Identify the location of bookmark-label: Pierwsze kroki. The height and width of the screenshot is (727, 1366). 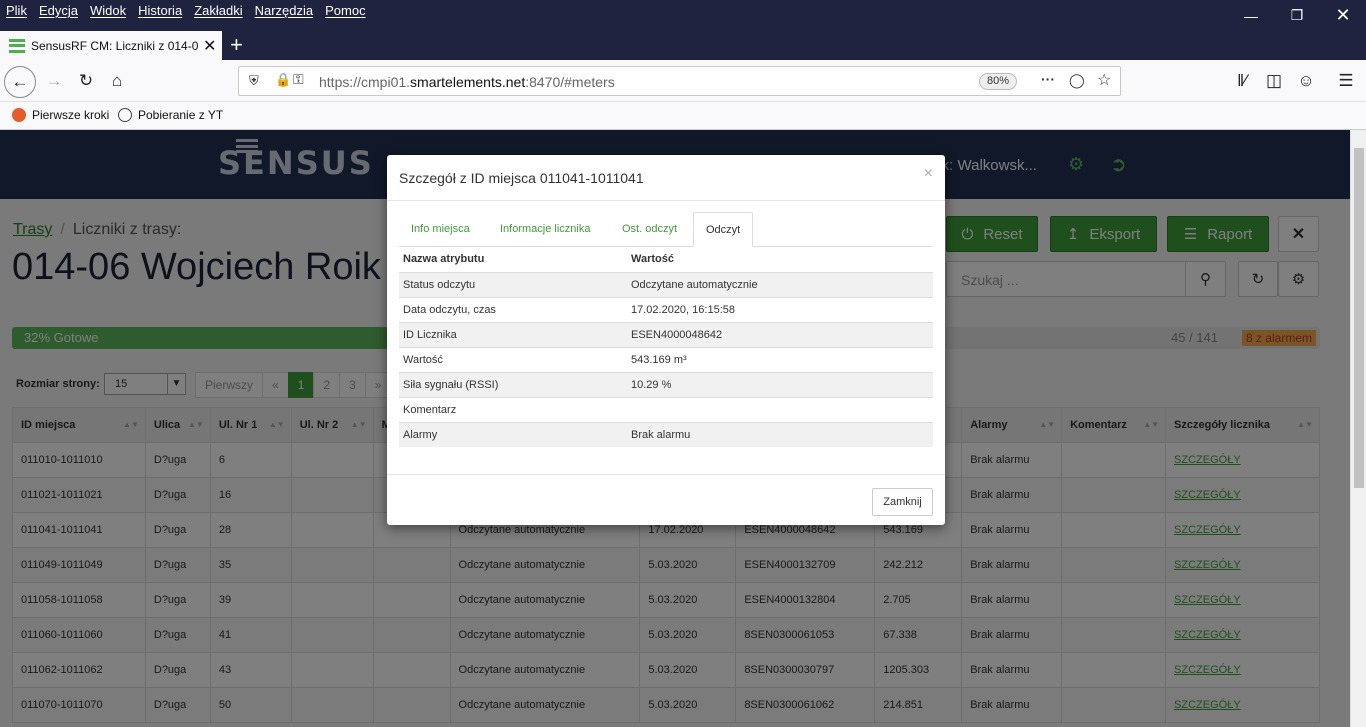
(71, 115).